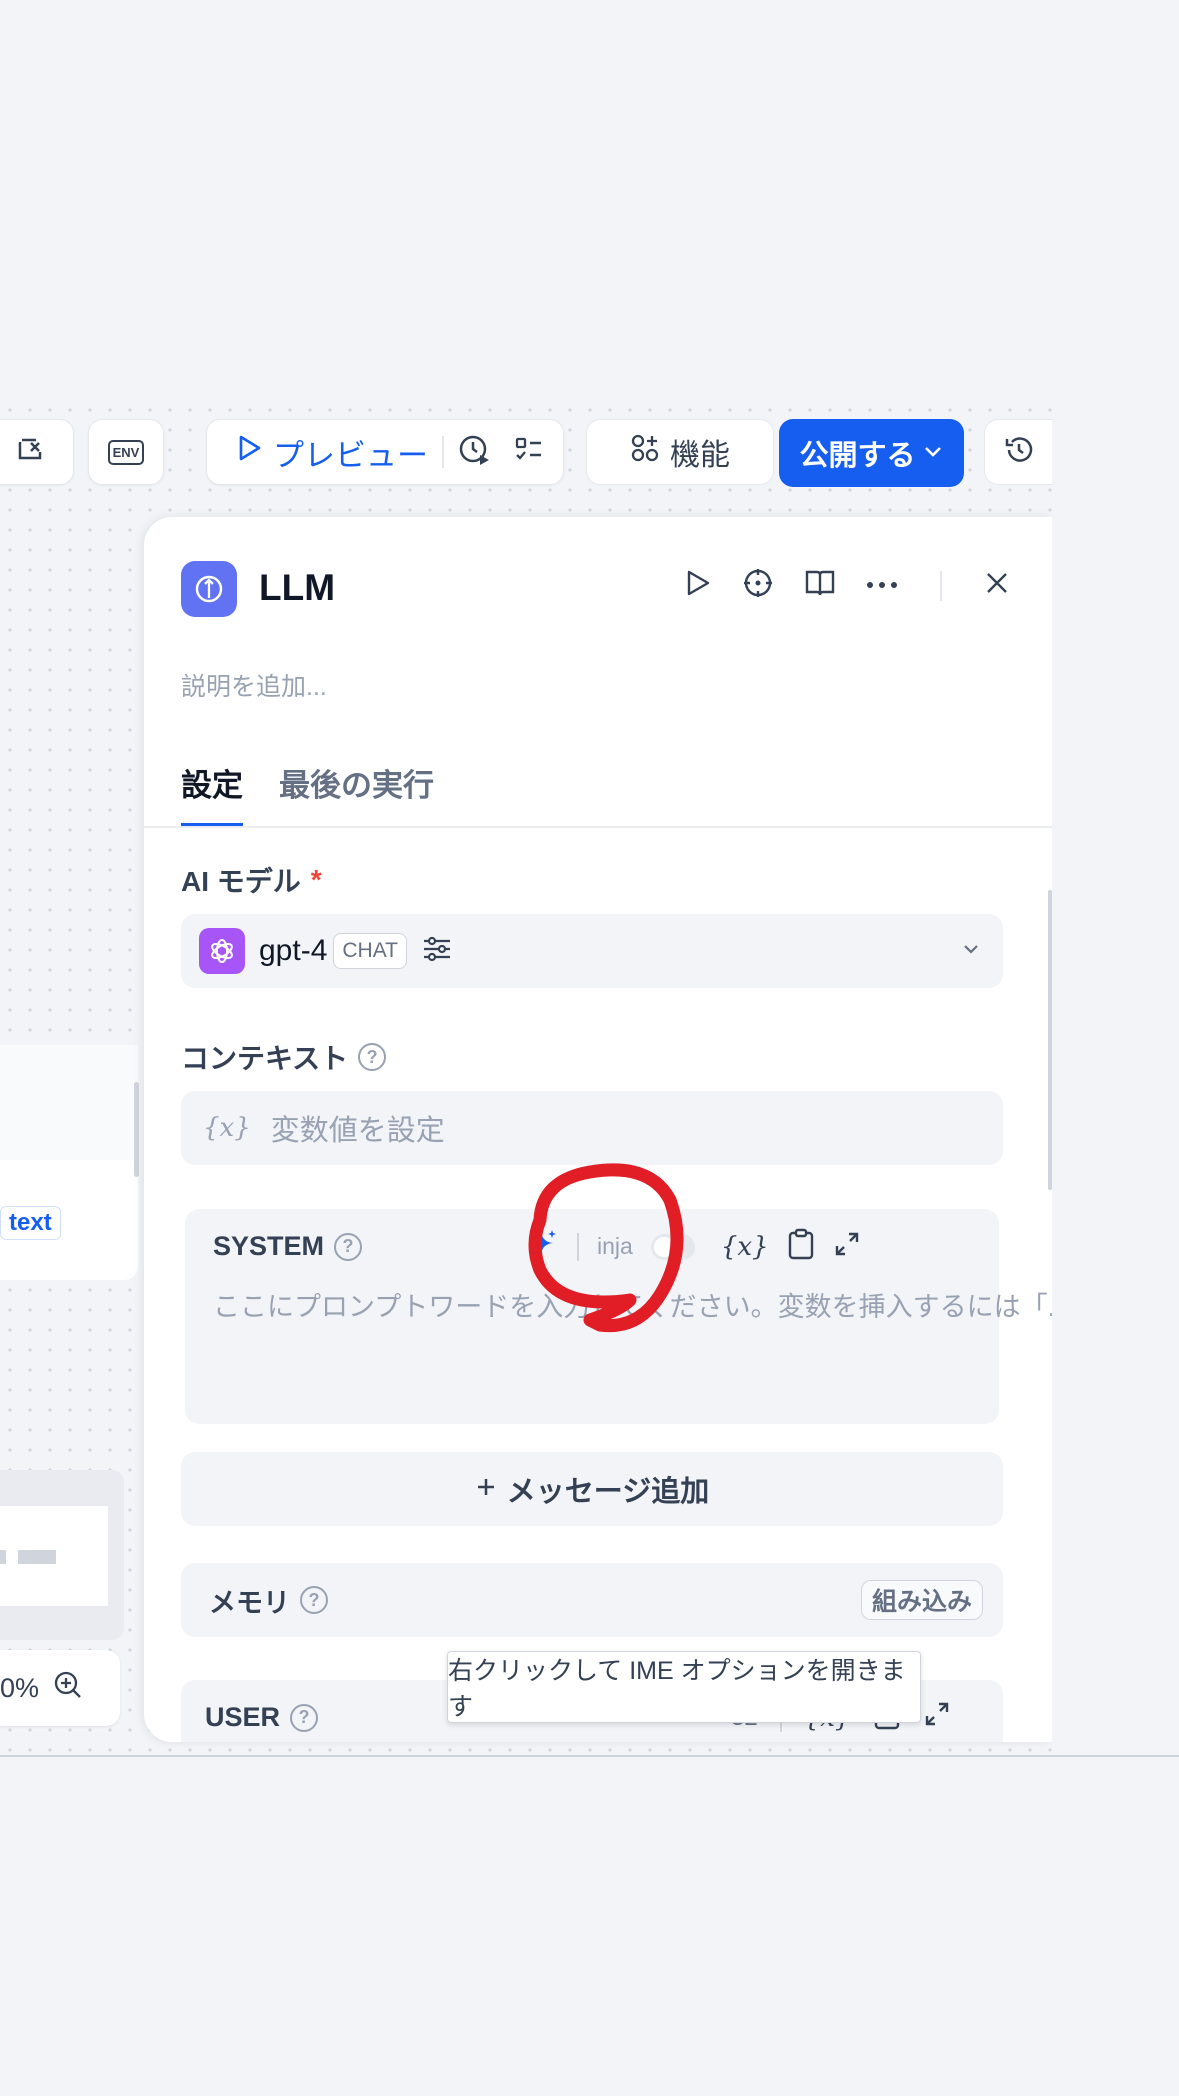  What do you see at coordinates (297, 588) in the screenshot?
I see `panel-title: LLM` at bounding box center [297, 588].